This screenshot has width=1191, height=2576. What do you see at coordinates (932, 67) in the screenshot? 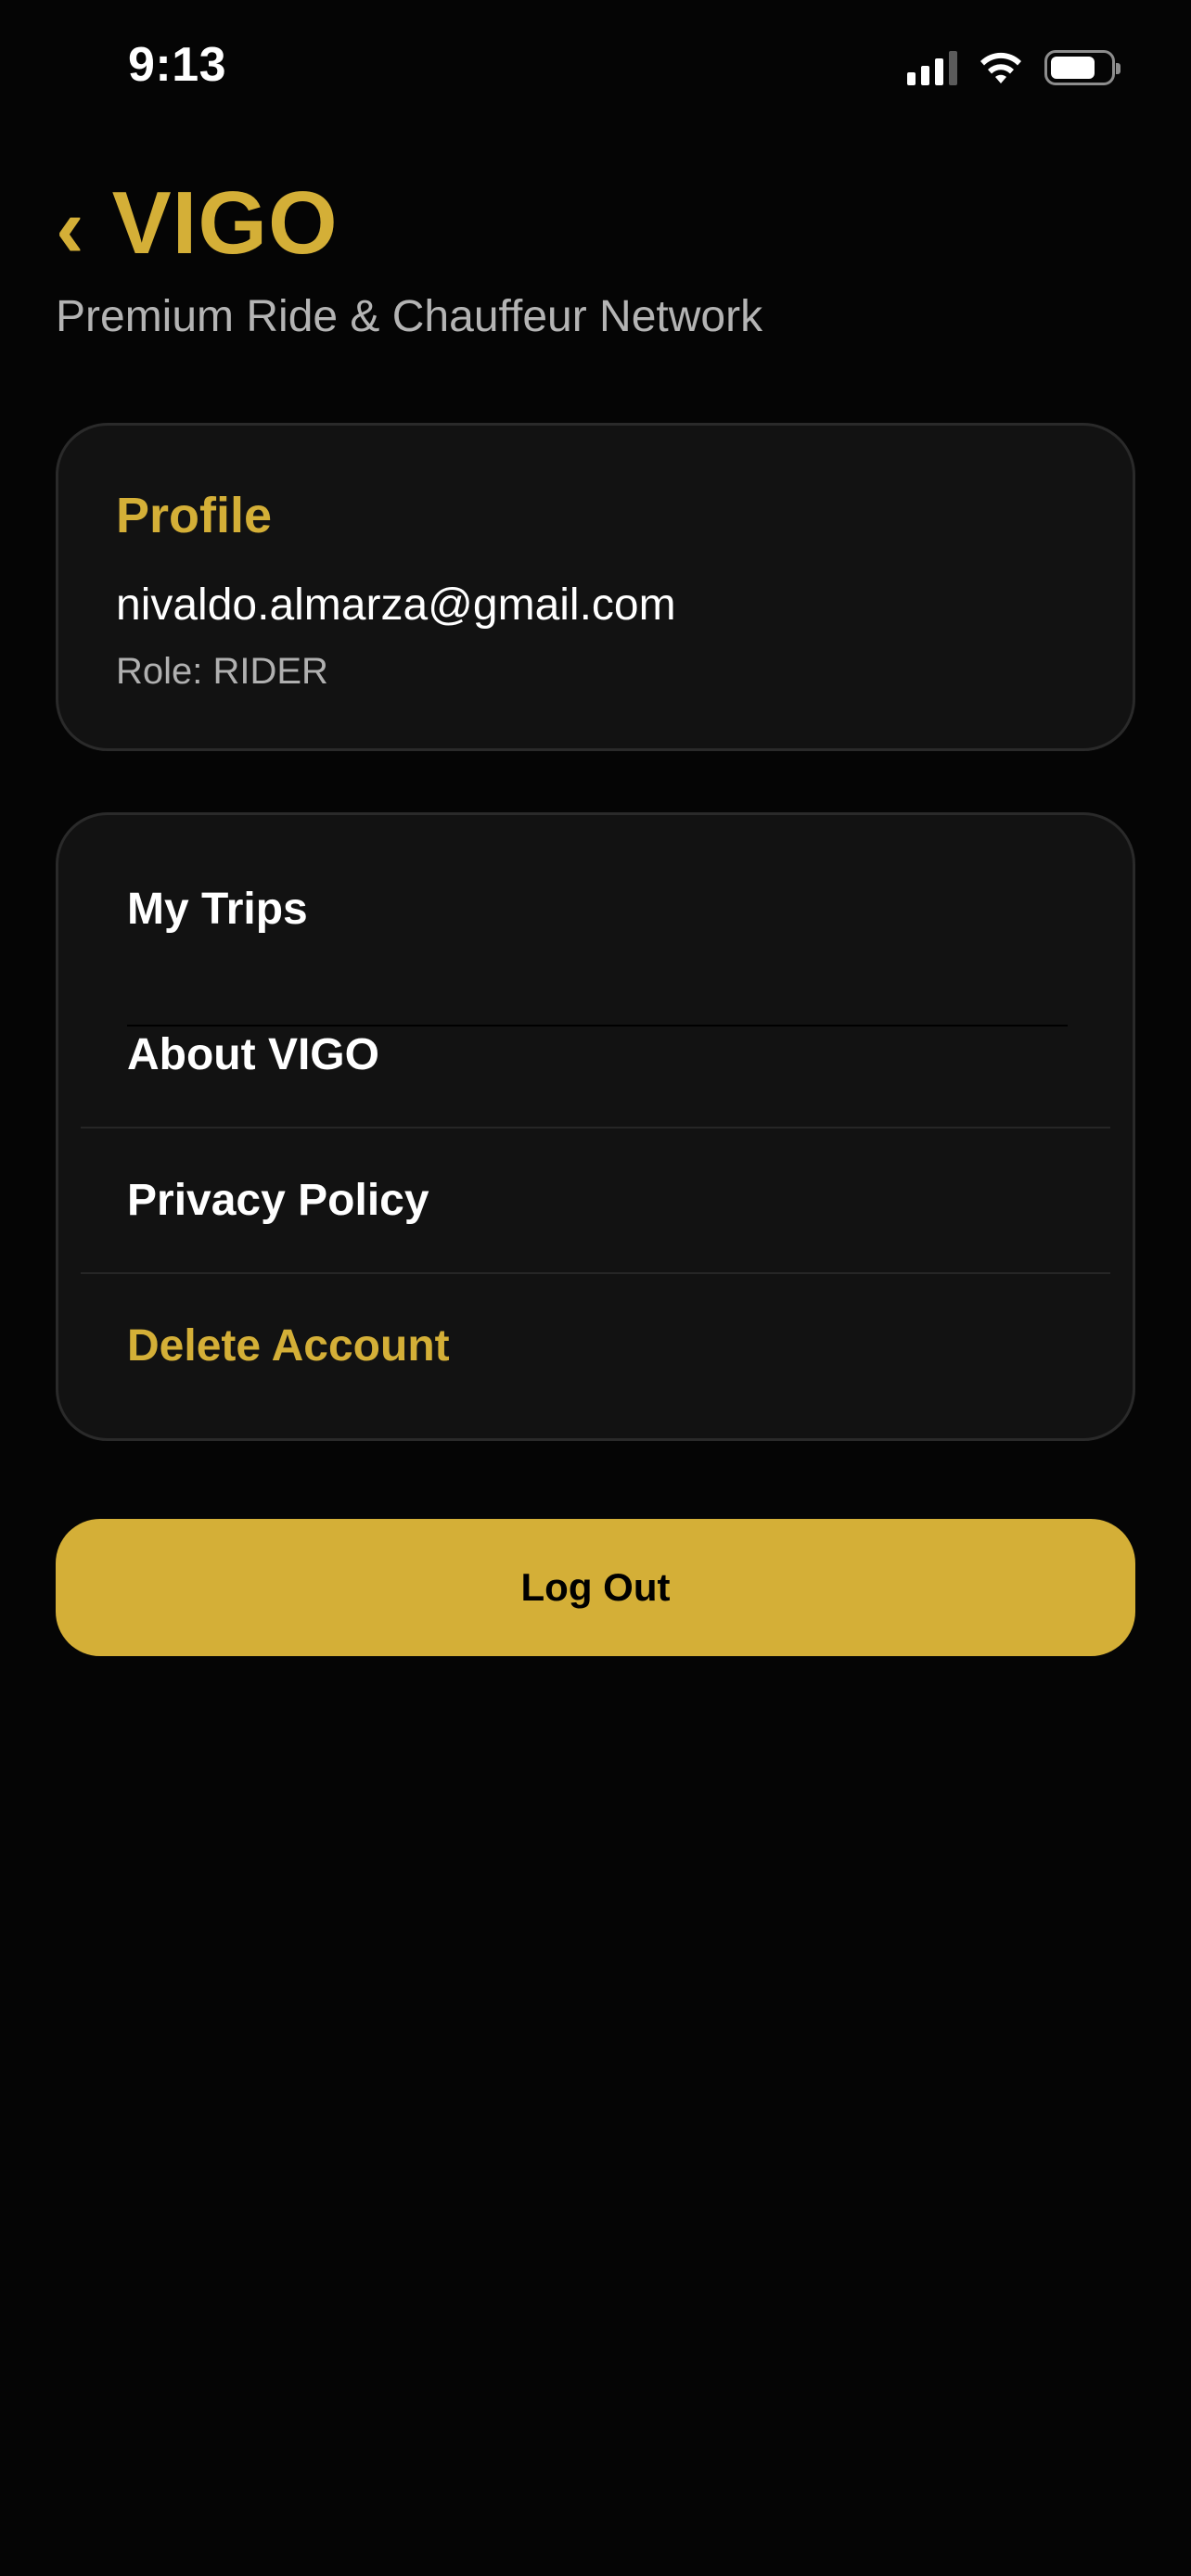
I see `cellular-signal-icon` at bounding box center [932, 67].